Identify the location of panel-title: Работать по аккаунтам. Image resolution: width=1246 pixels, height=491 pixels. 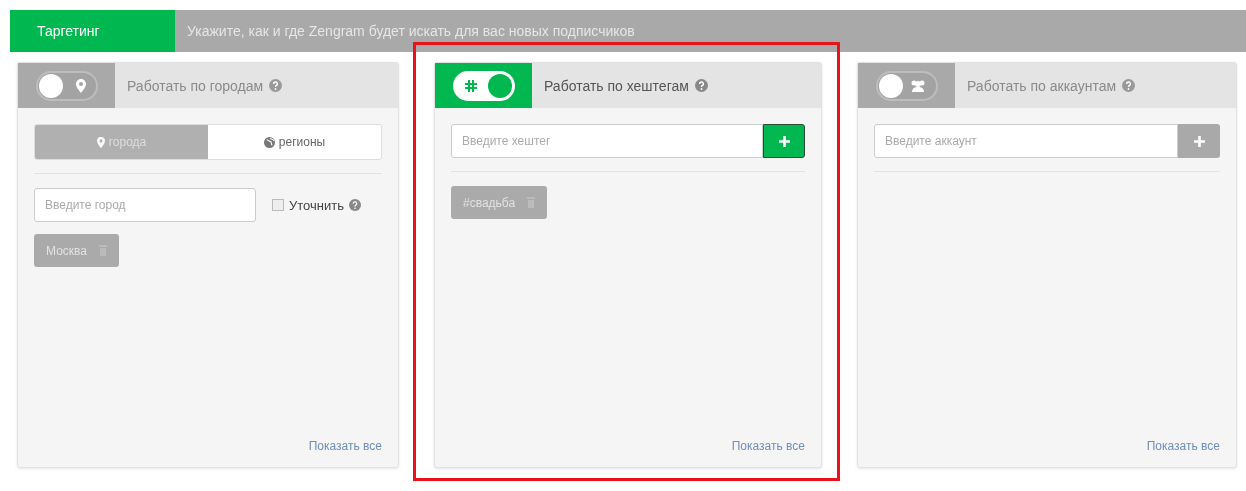
(1042, 85).